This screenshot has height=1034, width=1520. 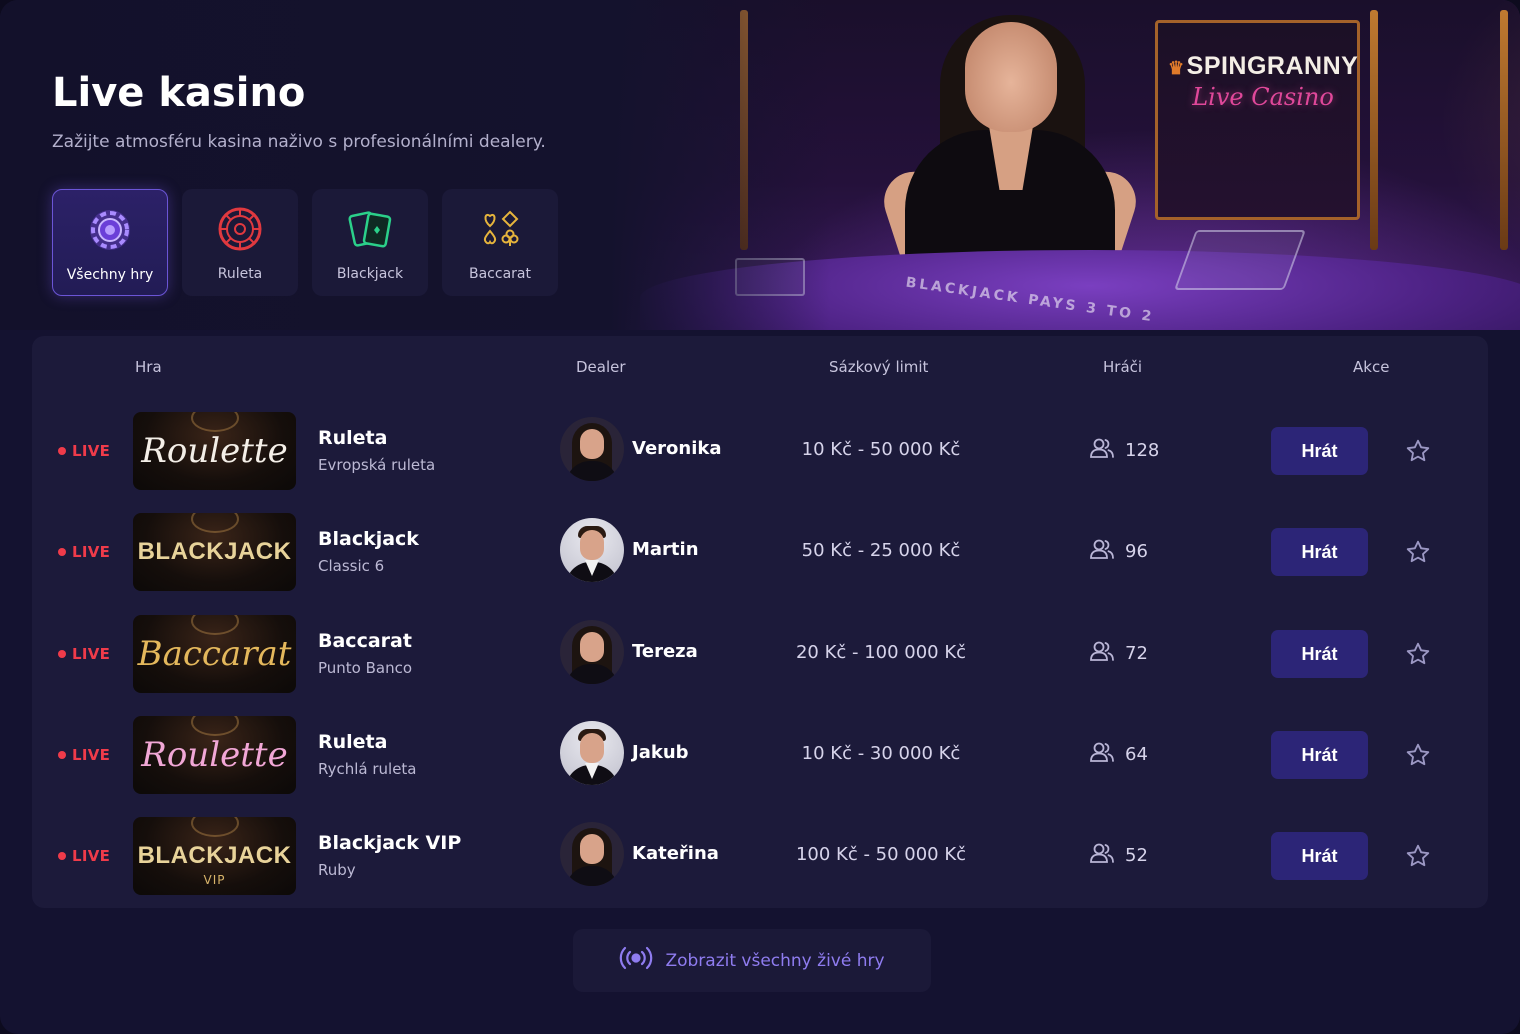 What do you see at coordinates (1124, 450) in the screenshot?
I see `player-count: 128` at bounding box center [1124, 450].